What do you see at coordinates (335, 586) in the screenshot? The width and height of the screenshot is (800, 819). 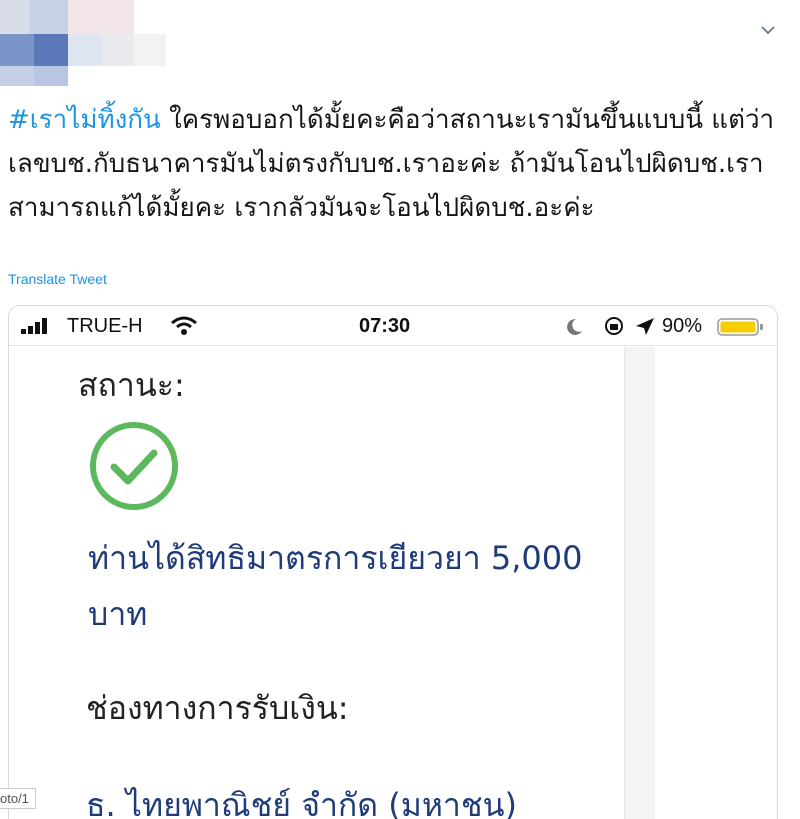 I see `grant-status-text: ท่านได้สิทธิมาตรการเยียวยา 5,000 บาท` at bounding box center [335, 586].